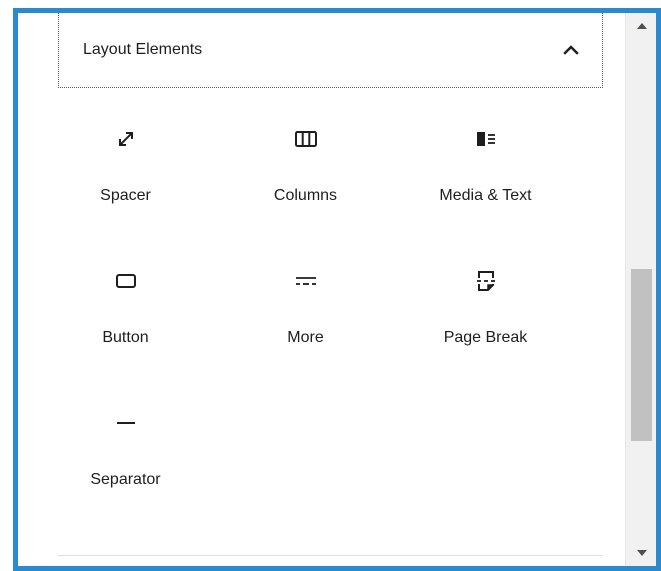  Describe the element at coordinates (305, 195) in the screenshot. I see `block-label: Columns` at that location.